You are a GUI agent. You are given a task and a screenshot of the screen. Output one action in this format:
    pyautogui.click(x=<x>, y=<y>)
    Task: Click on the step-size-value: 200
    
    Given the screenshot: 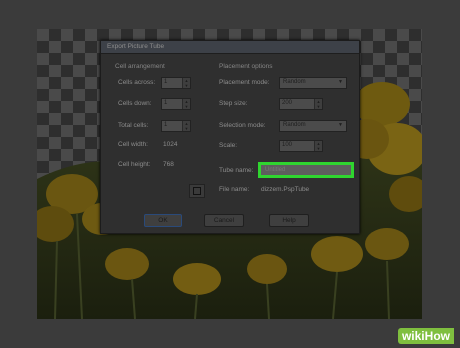 What is the action you would take?
    pyautogui.click(x=287, y=103)
    